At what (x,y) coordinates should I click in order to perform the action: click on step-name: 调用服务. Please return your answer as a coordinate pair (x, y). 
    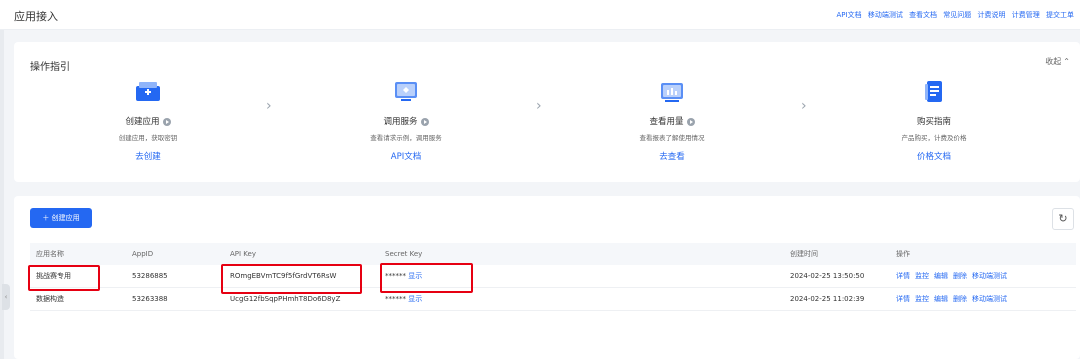
    Looking at the image, I should click on (400, 122).